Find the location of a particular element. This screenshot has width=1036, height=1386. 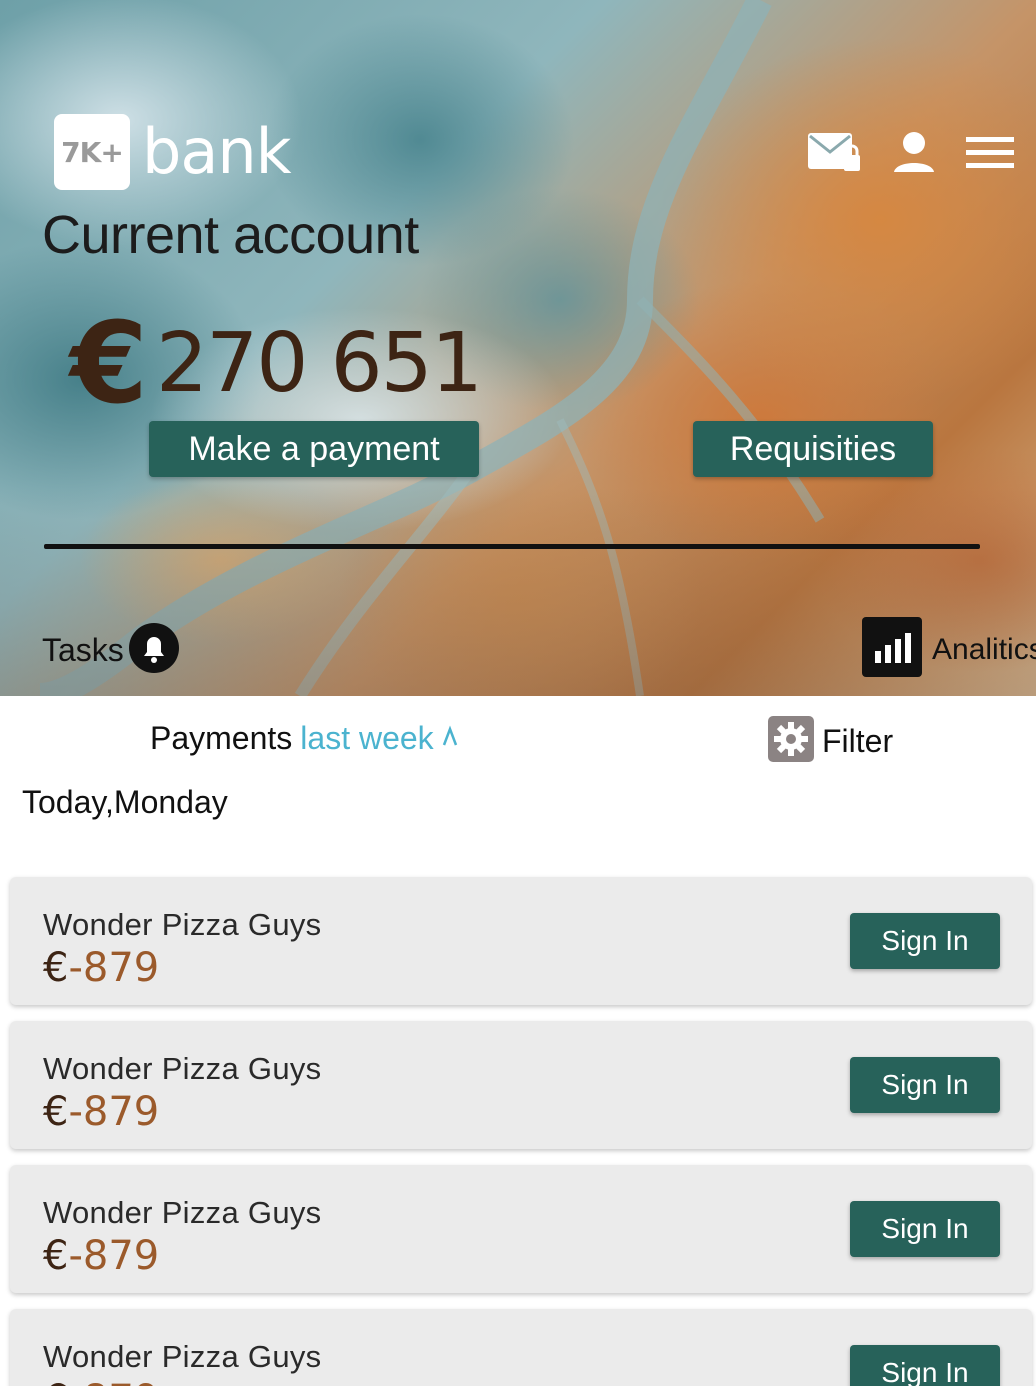

analytics-chart-icon is located at coordinates (892, 649).